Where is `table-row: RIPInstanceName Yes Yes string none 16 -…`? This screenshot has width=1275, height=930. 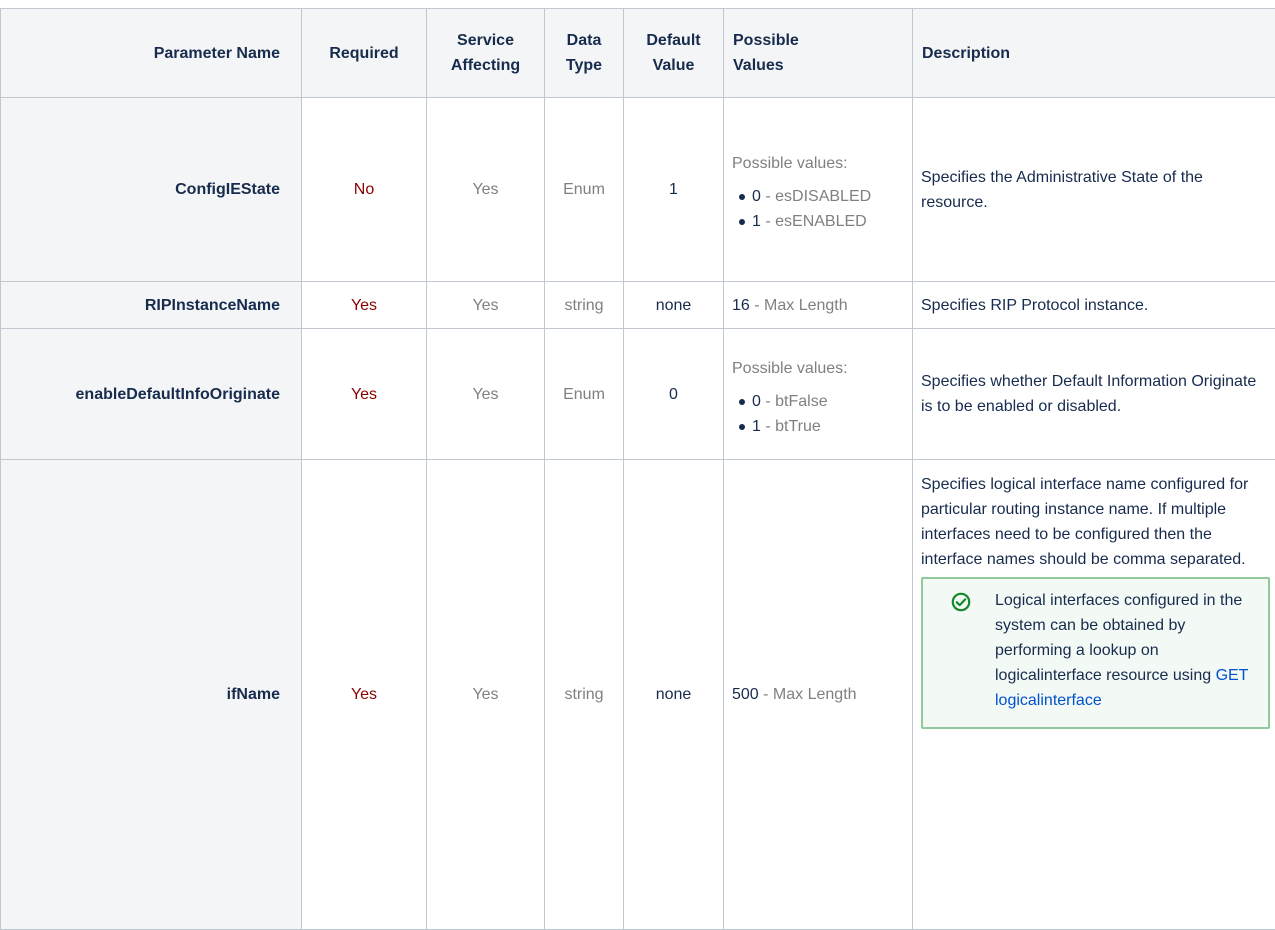
table-row: RIPInstanceName Yes Yes string none 16 -… is located at coordinates (638, 305).